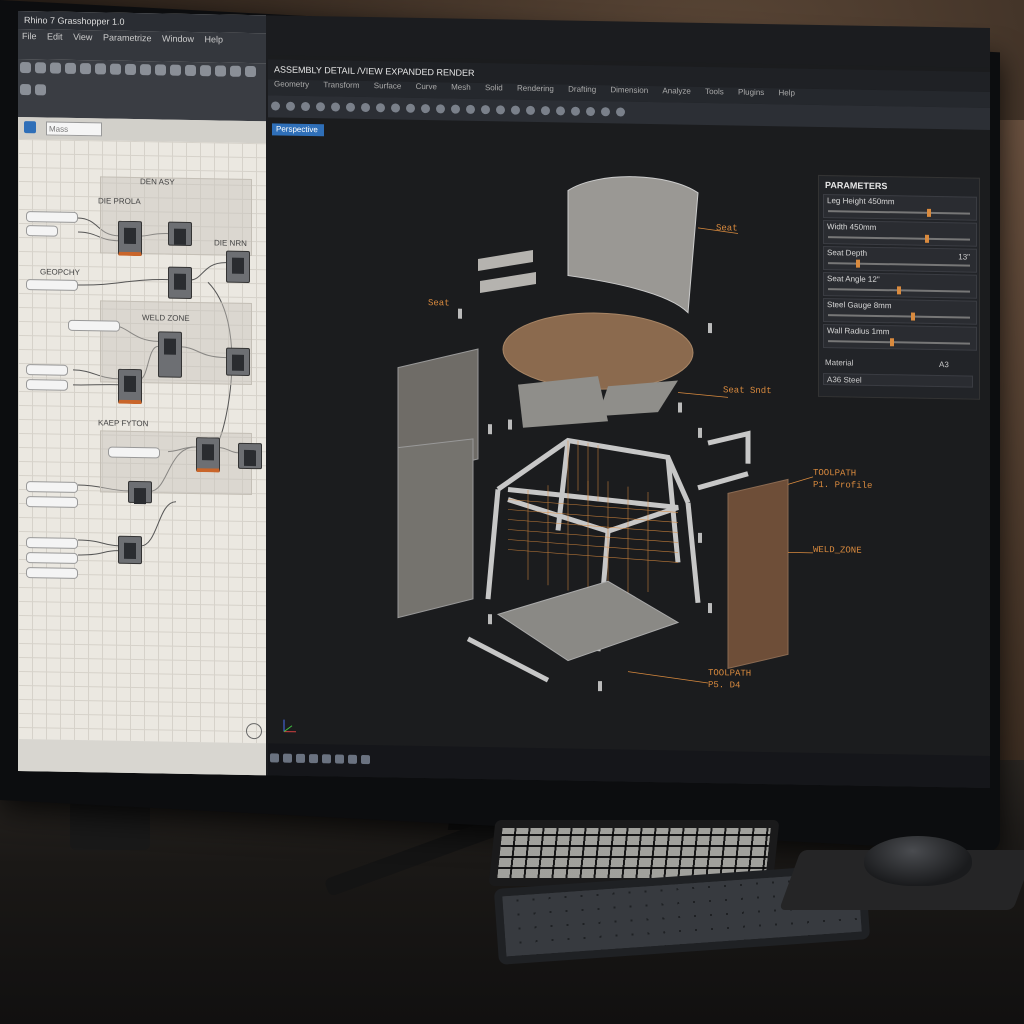 The image size is (1024, 1024). Describe the element at coordinates (254, 731) in the screenshot. I see `navigation-icon` at that location.